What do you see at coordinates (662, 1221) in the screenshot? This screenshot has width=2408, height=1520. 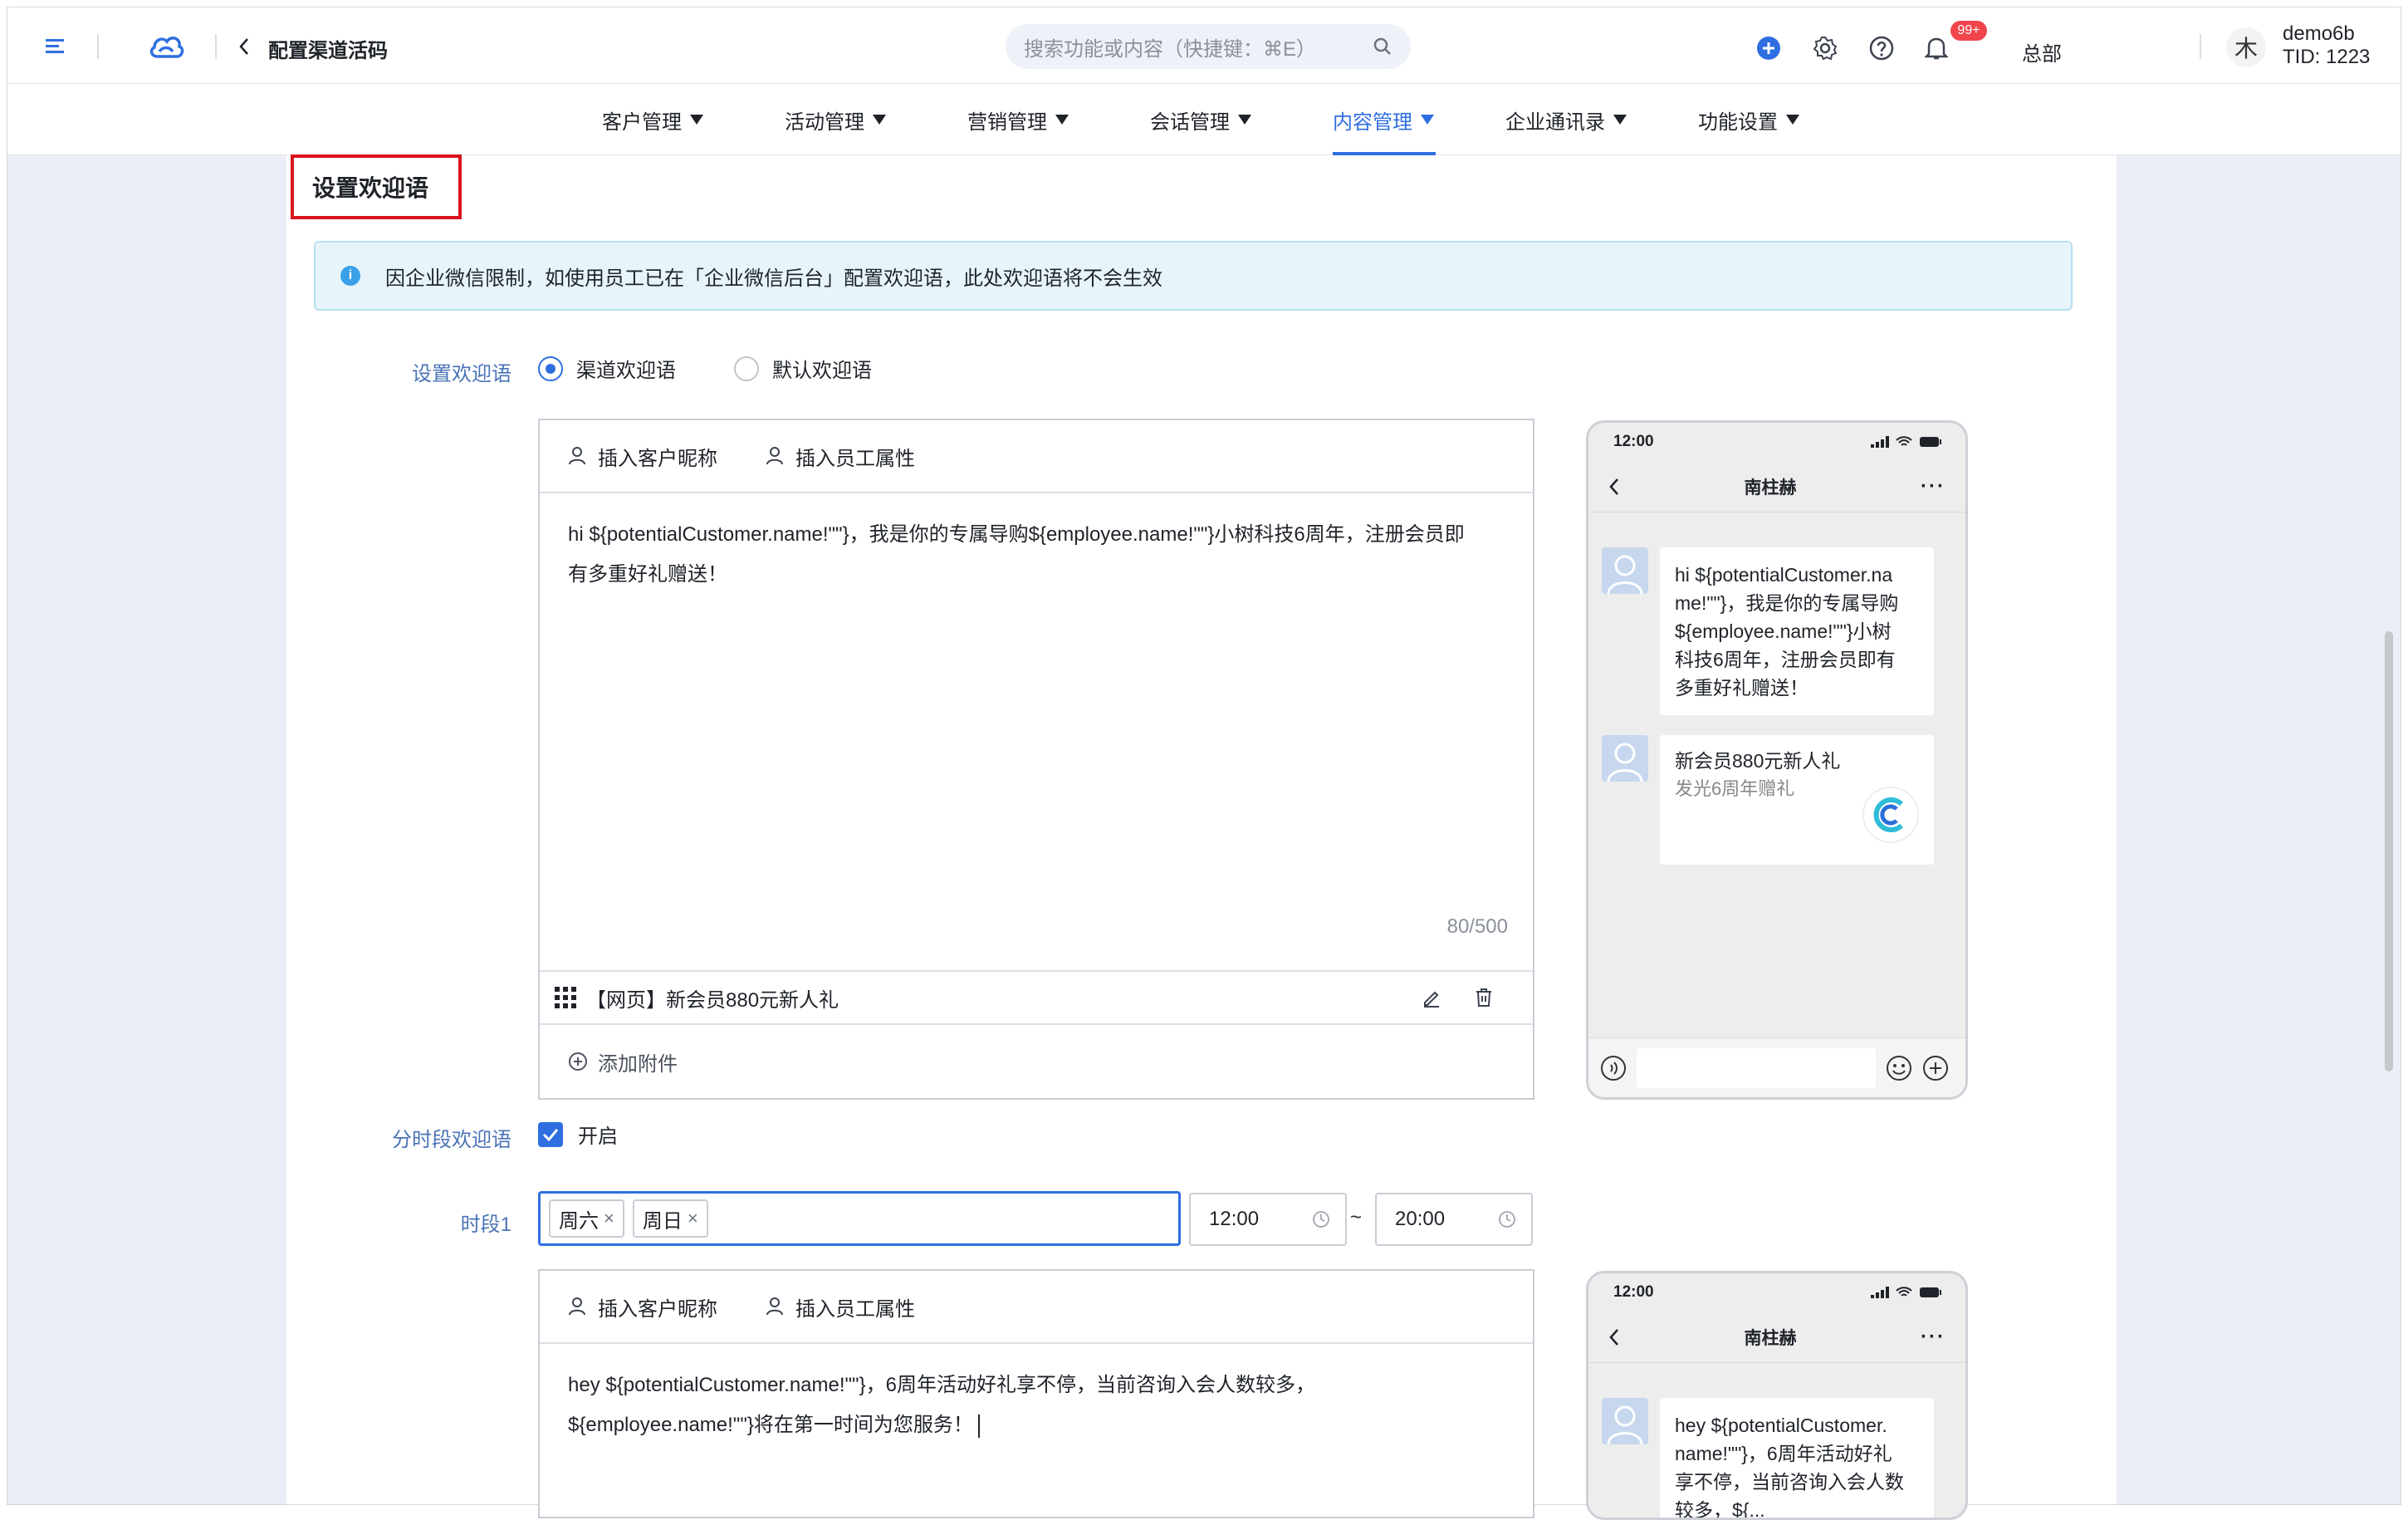 I see `day-tag-label: 周日` at bounding box center [662, 1221].